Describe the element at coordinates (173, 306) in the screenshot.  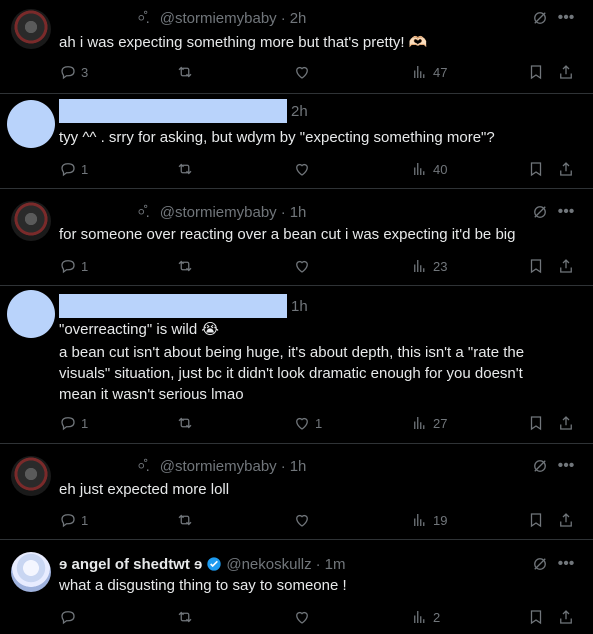
I see `name-redaction` at that location.